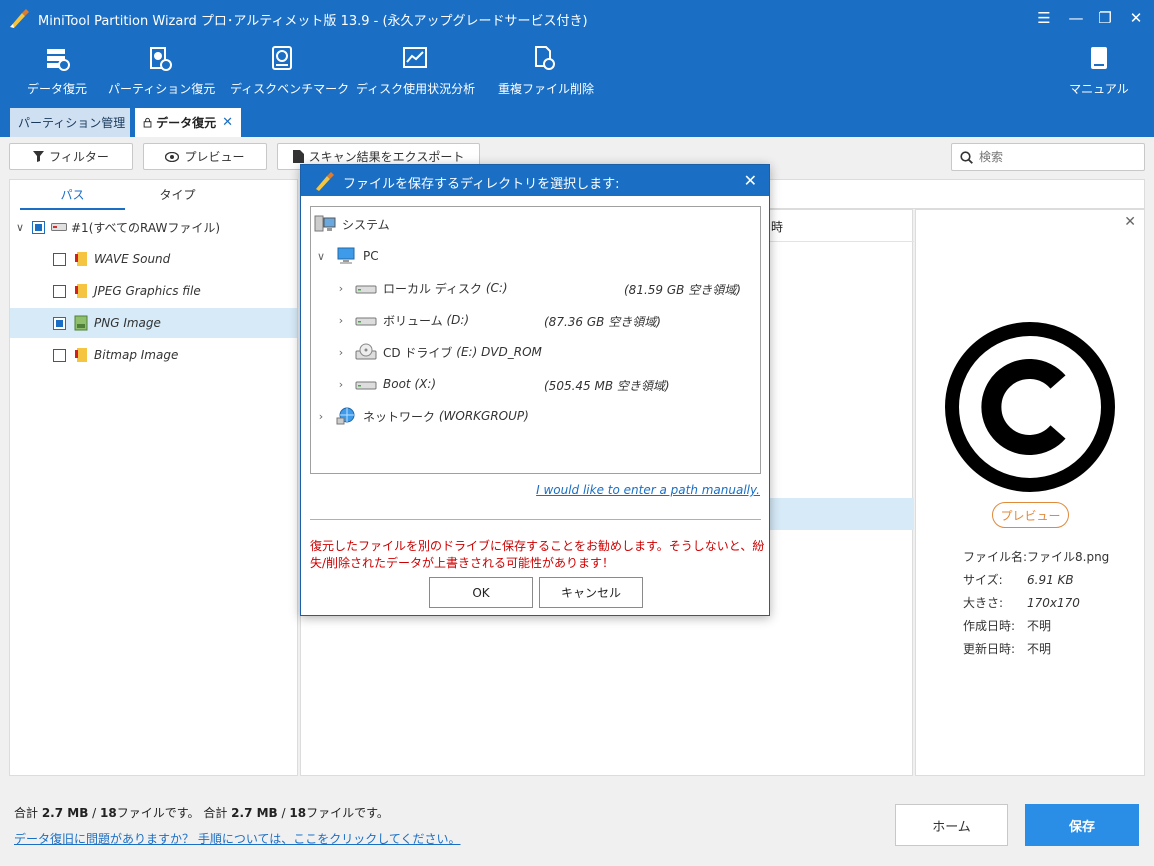 The height and width of the screenshot is (866, 1154). I want to click on tree-item-png: PNG Image, so click(153, 323).